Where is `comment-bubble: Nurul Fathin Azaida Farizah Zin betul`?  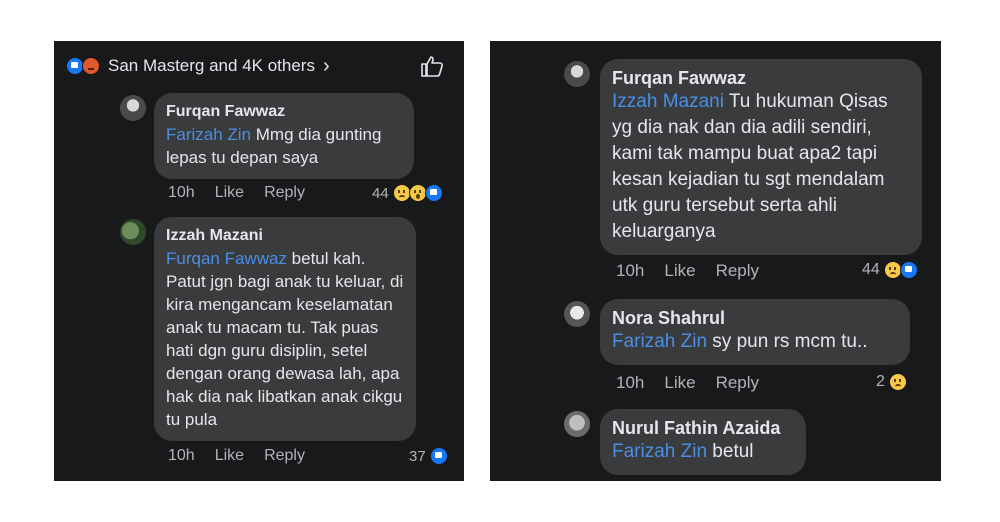 comment-bubble: Nurul Fathin Azaida Farizah Zin betul is located at coordinates (703, 442).